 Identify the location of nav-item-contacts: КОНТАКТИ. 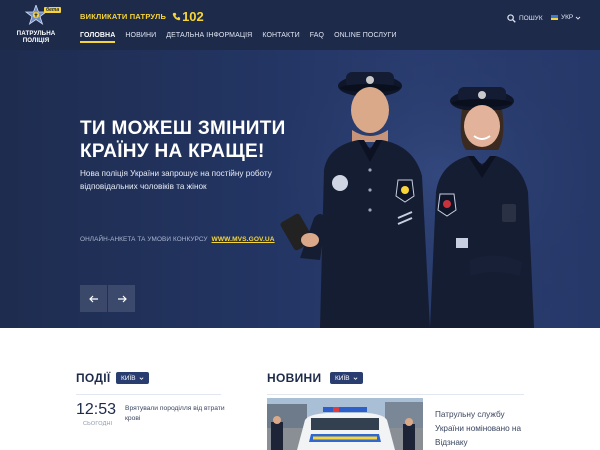
(280, 37).